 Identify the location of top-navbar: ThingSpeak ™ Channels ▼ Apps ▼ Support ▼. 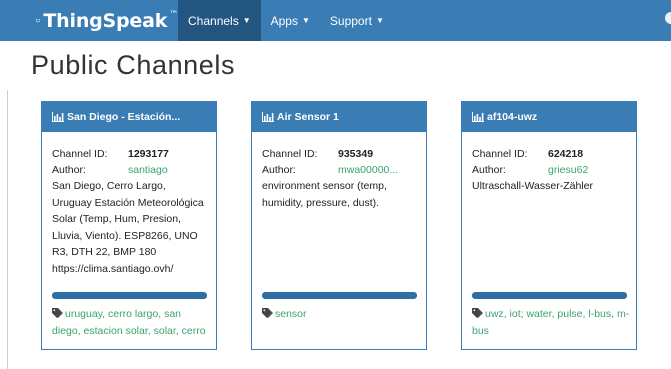
(335, 20).